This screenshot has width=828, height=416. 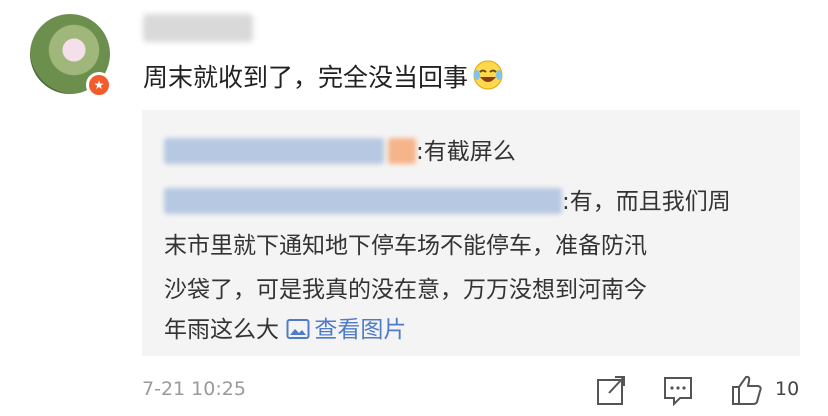 I want to click on reply-line-3: 末市里就下通知地下停车场不能停车，准备防汛, so click(x=405, y=243).